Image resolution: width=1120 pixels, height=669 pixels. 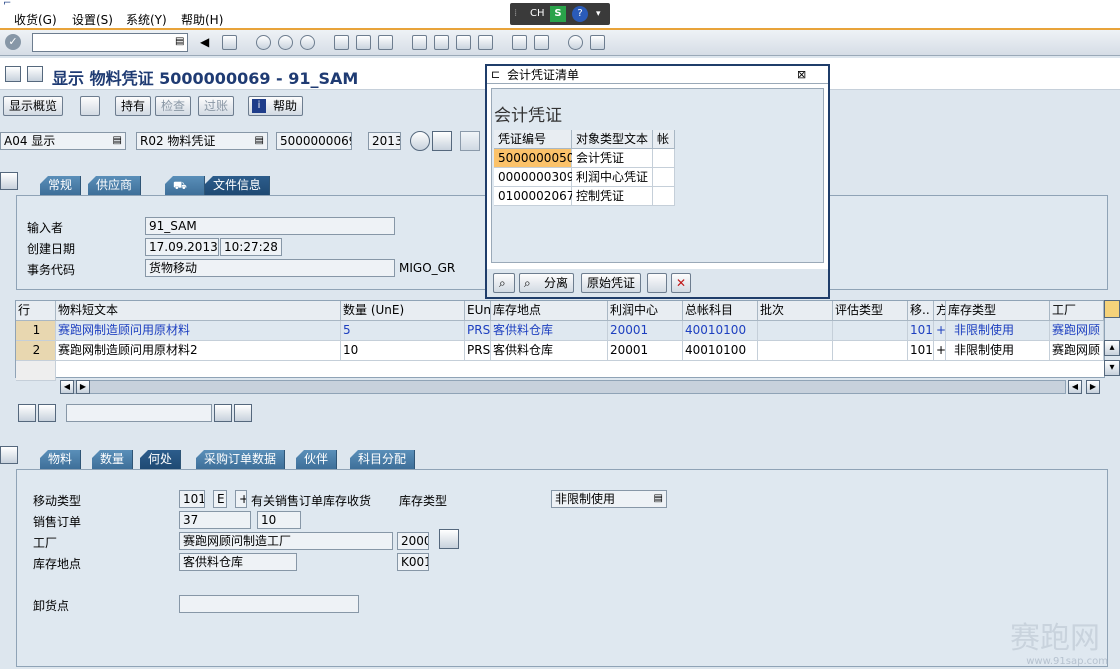 What do you see at coordinates (146, 19) in the screenshot?
I see `menu-system: 系统(Y)` at bounding box center [146, 19].